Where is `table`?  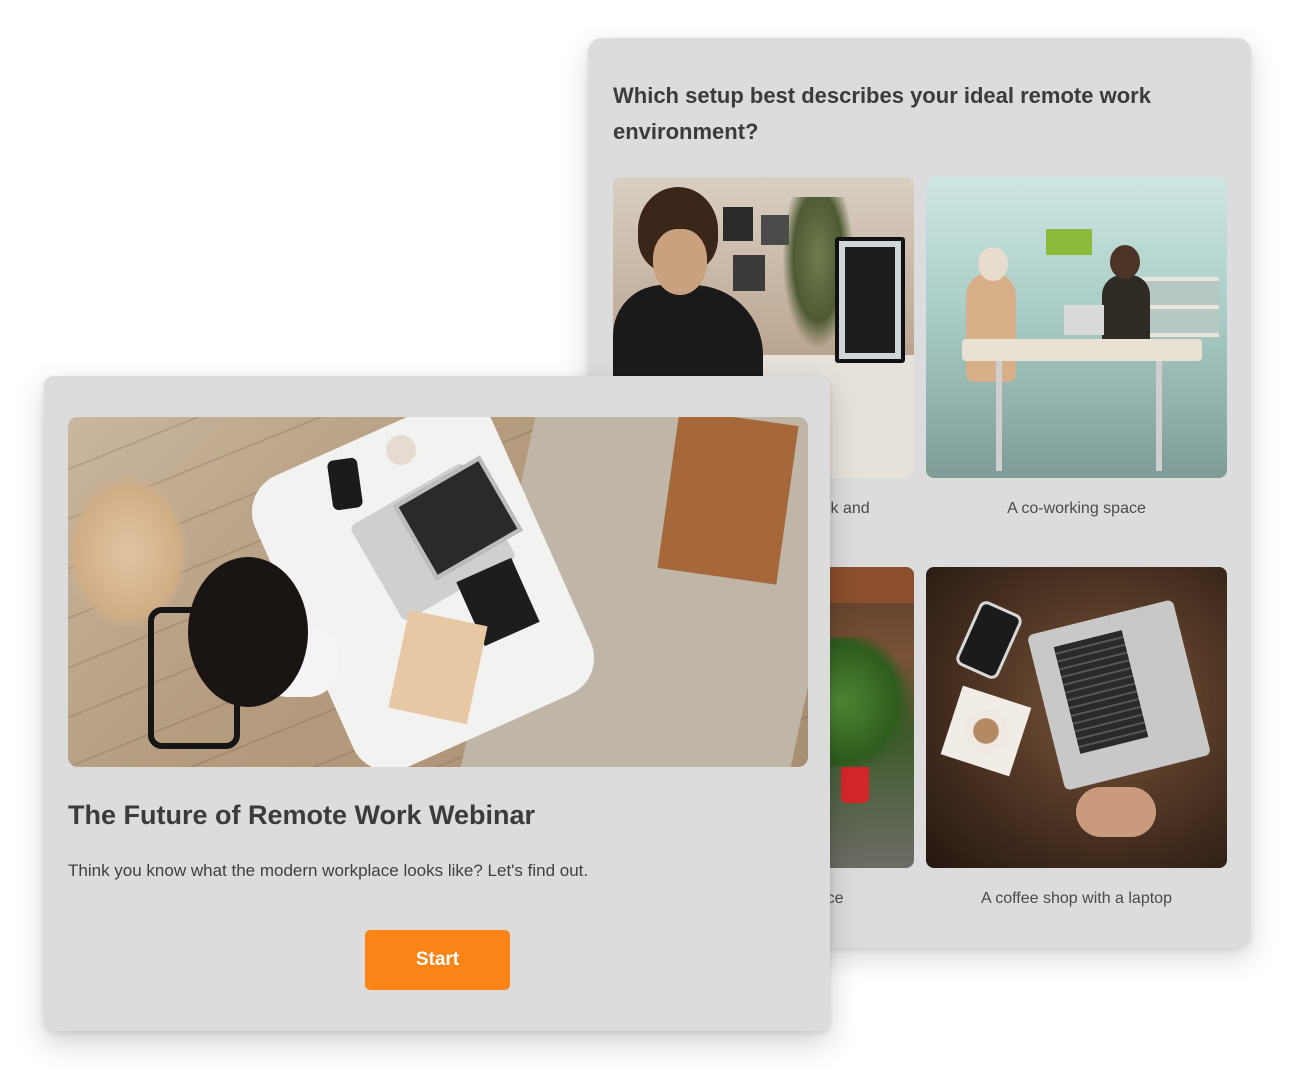
table is located at coordinates (1082, 350).